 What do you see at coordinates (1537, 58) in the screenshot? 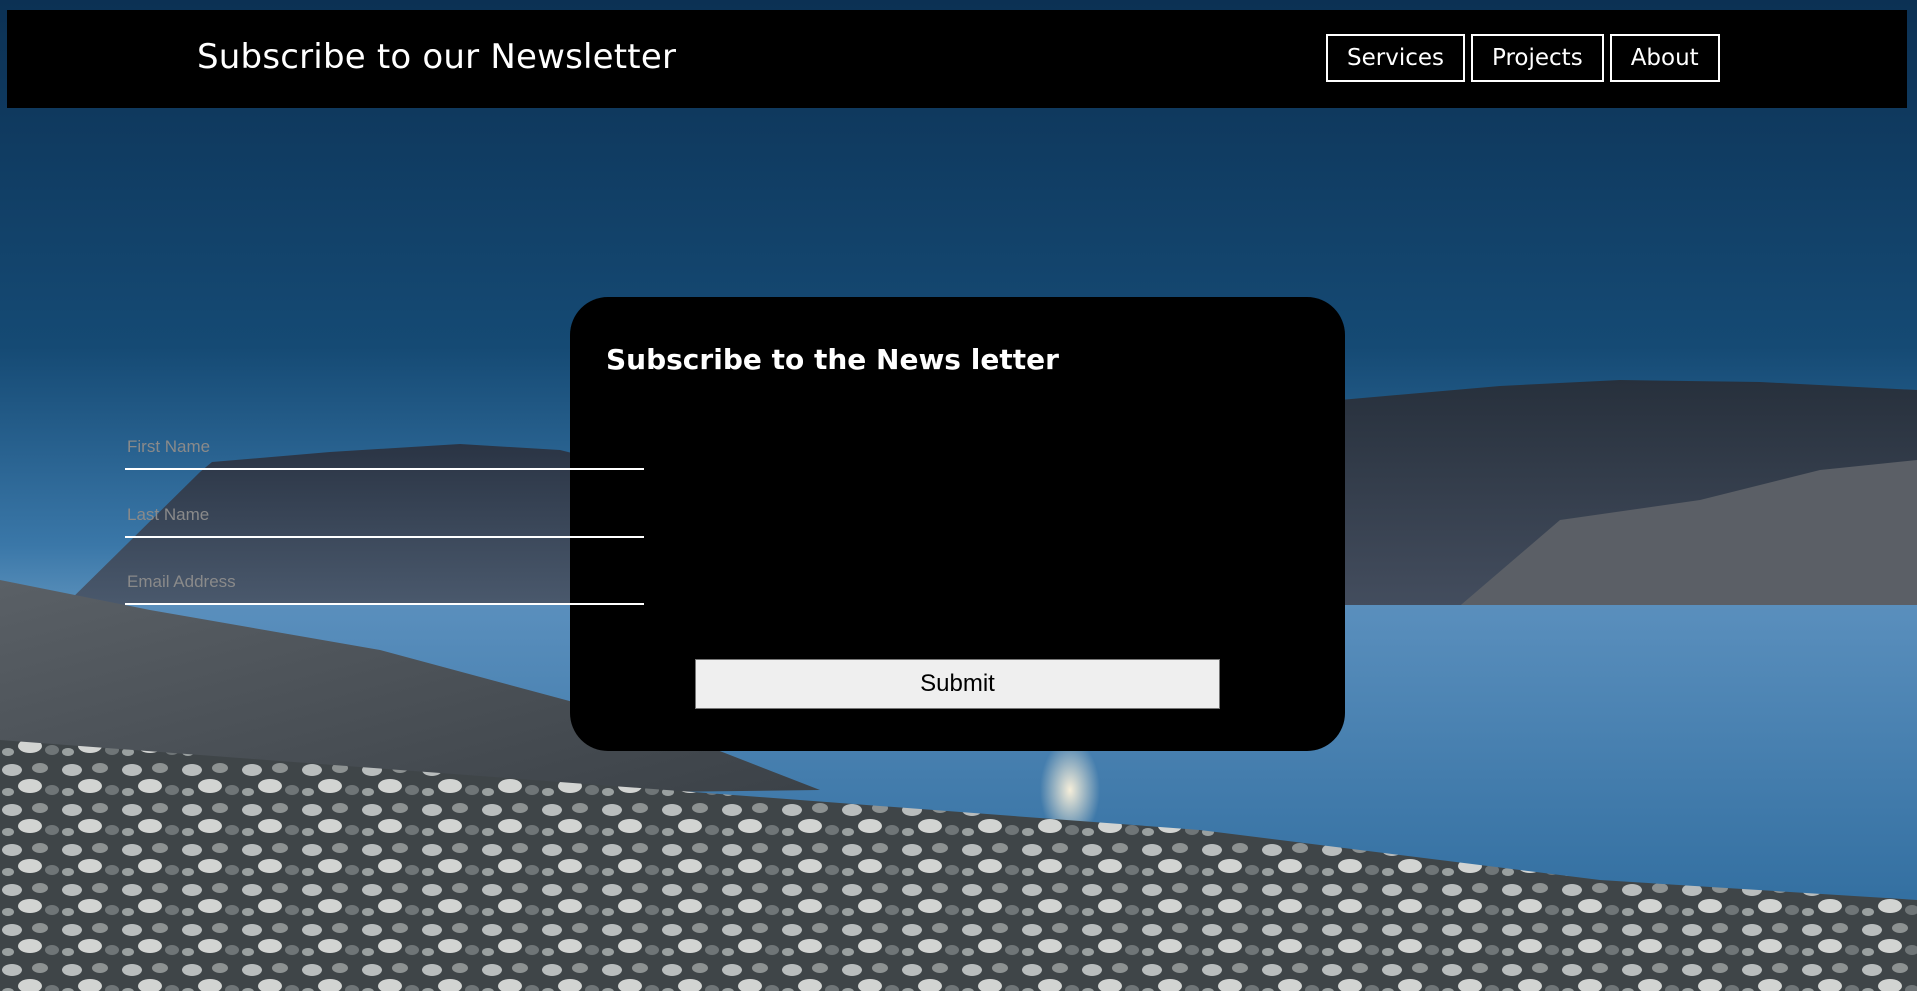
I see `nav-projects-button: Projects` at bounding box center [1537, 58].